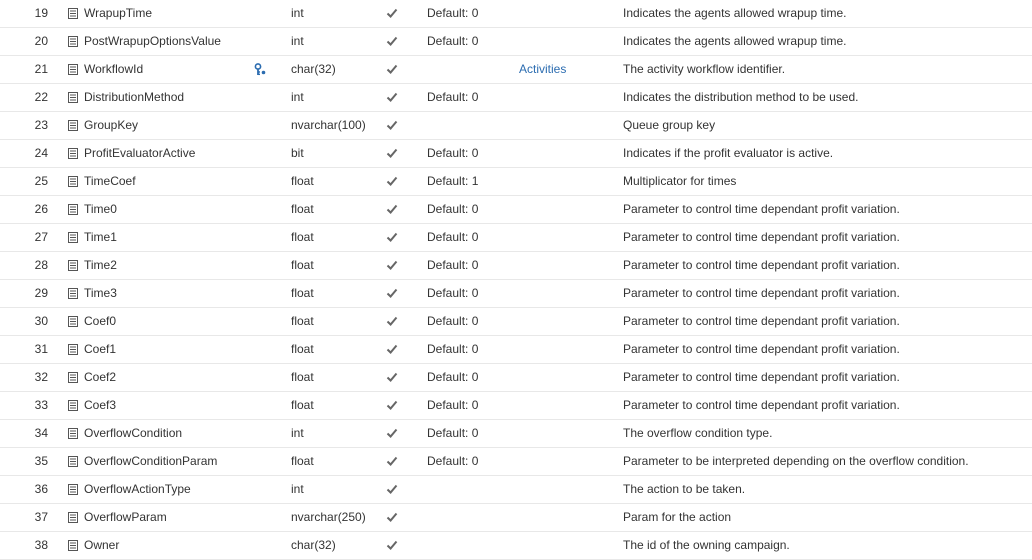 The width and height of the screenshot is (1032, 560). I want to click on column-name: Coef0, so click(100, 321).